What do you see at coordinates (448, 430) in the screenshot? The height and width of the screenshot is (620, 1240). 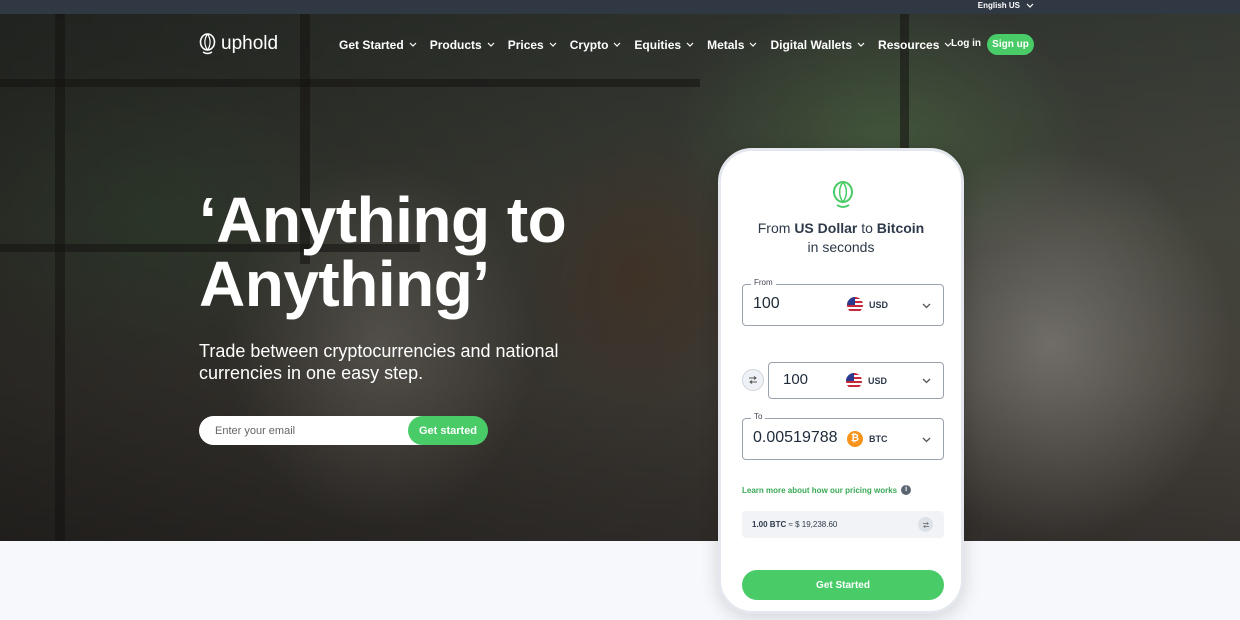 I see `get-started-button: Get started` at bounding box center [448, 430].